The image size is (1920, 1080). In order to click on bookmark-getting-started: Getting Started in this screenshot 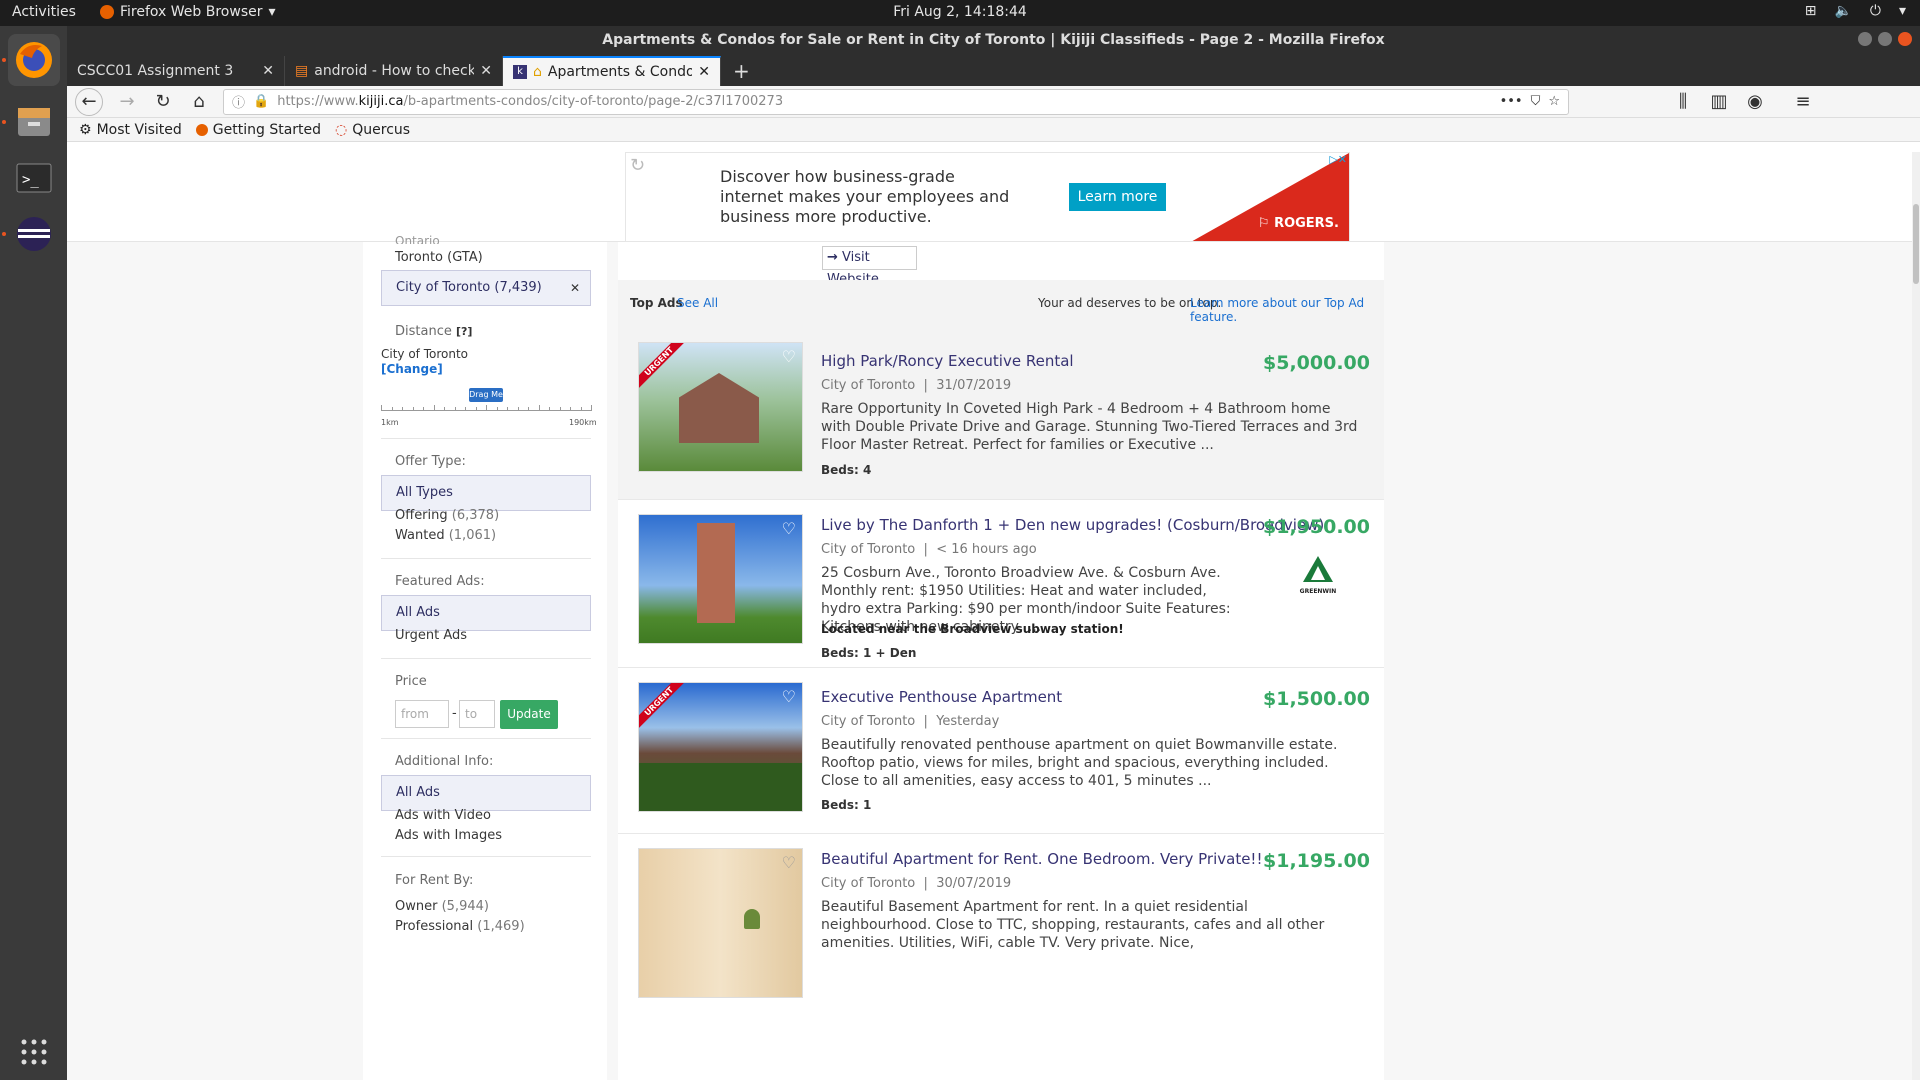, I will do `click(258, 130)`.